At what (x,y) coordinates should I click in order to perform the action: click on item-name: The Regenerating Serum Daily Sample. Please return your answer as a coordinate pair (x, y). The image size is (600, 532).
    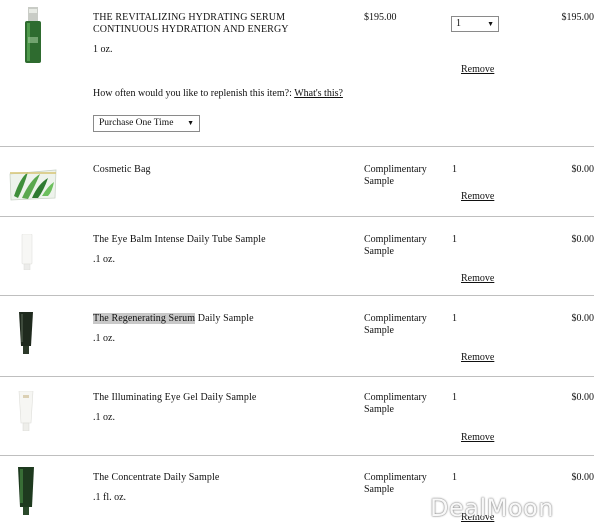
    Looking at the image, I should click on (173, 319).